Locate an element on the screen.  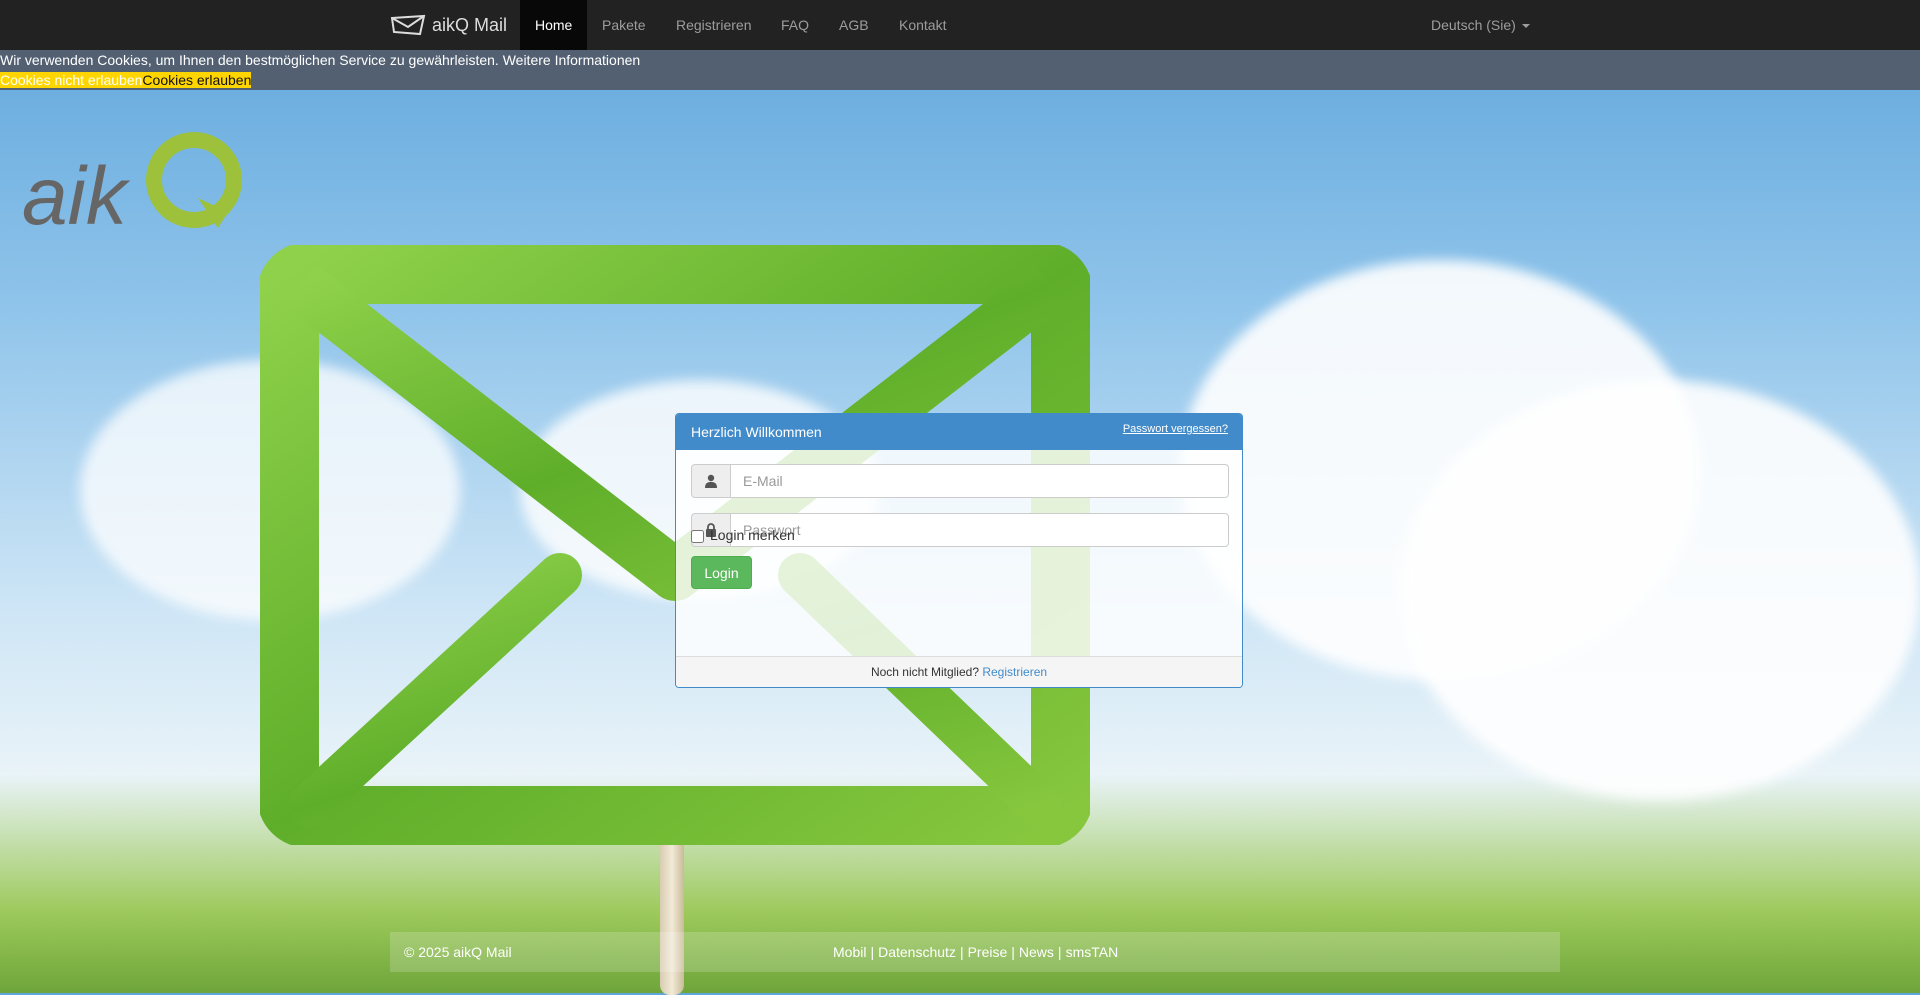
remember-checkbox is located at coordinates (697, 536).